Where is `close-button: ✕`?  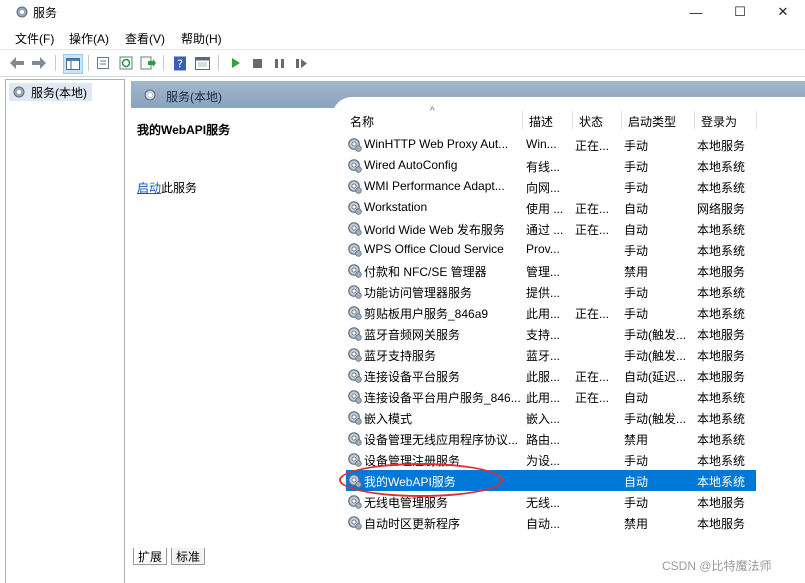 close-button: ✕ is located at coordinates (782, 12).